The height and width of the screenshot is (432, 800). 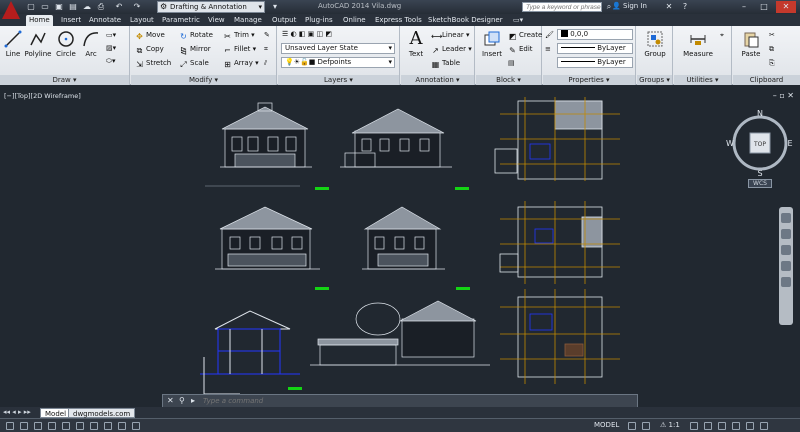 I want to click on showmotion-icon, so click(x=786, y=282).